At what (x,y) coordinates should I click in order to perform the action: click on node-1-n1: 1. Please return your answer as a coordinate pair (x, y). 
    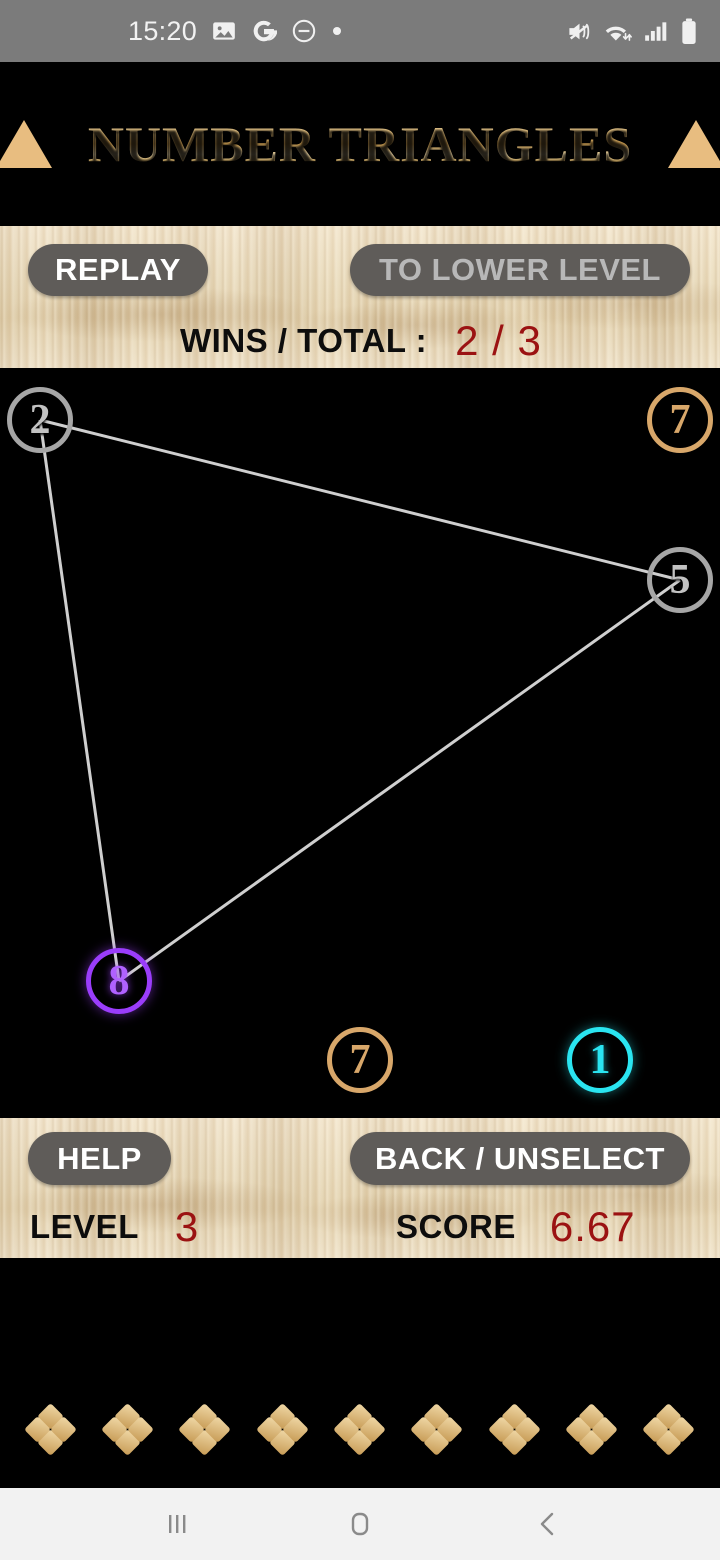
    Looking at the image, I should click on (600, 1060).